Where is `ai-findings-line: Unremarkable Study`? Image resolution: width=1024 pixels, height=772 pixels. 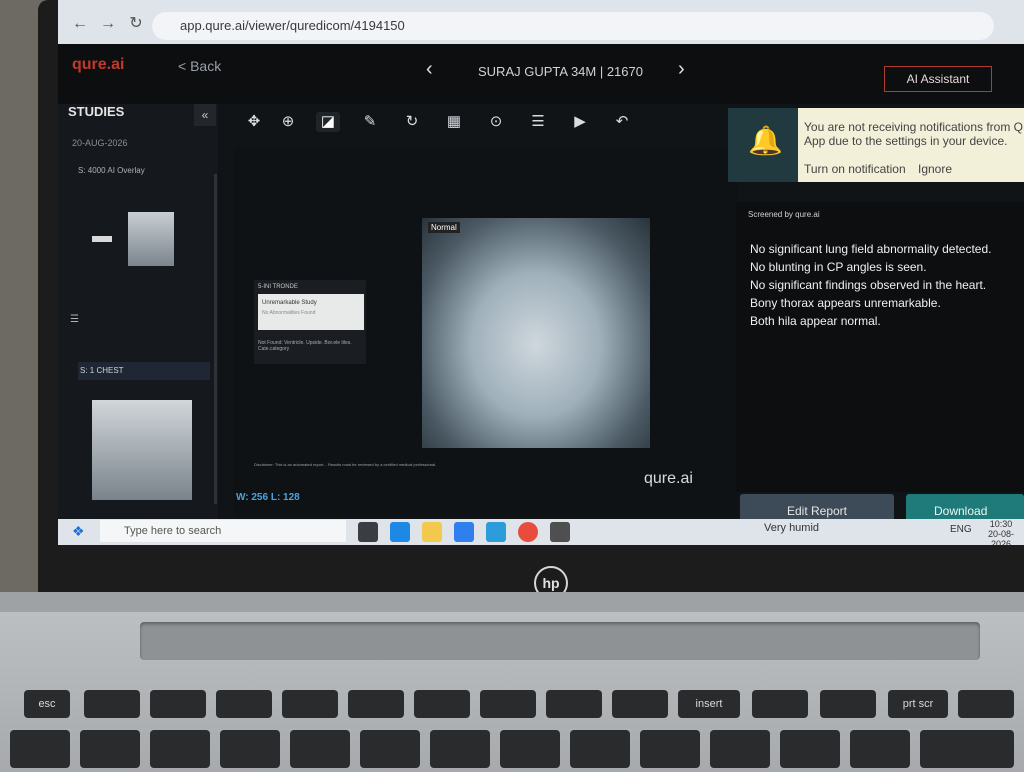 ai-findings-line: Unremarkable Study is located at coordinates (289, 303).